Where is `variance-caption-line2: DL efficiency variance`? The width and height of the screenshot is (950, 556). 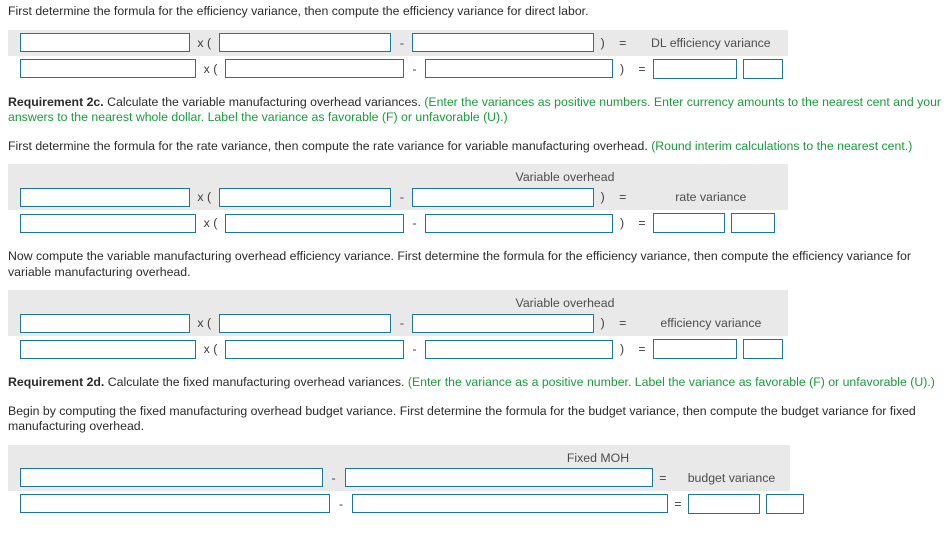
variance-caption-line2: DL efficiency variance is located at coordinates (711, 42).